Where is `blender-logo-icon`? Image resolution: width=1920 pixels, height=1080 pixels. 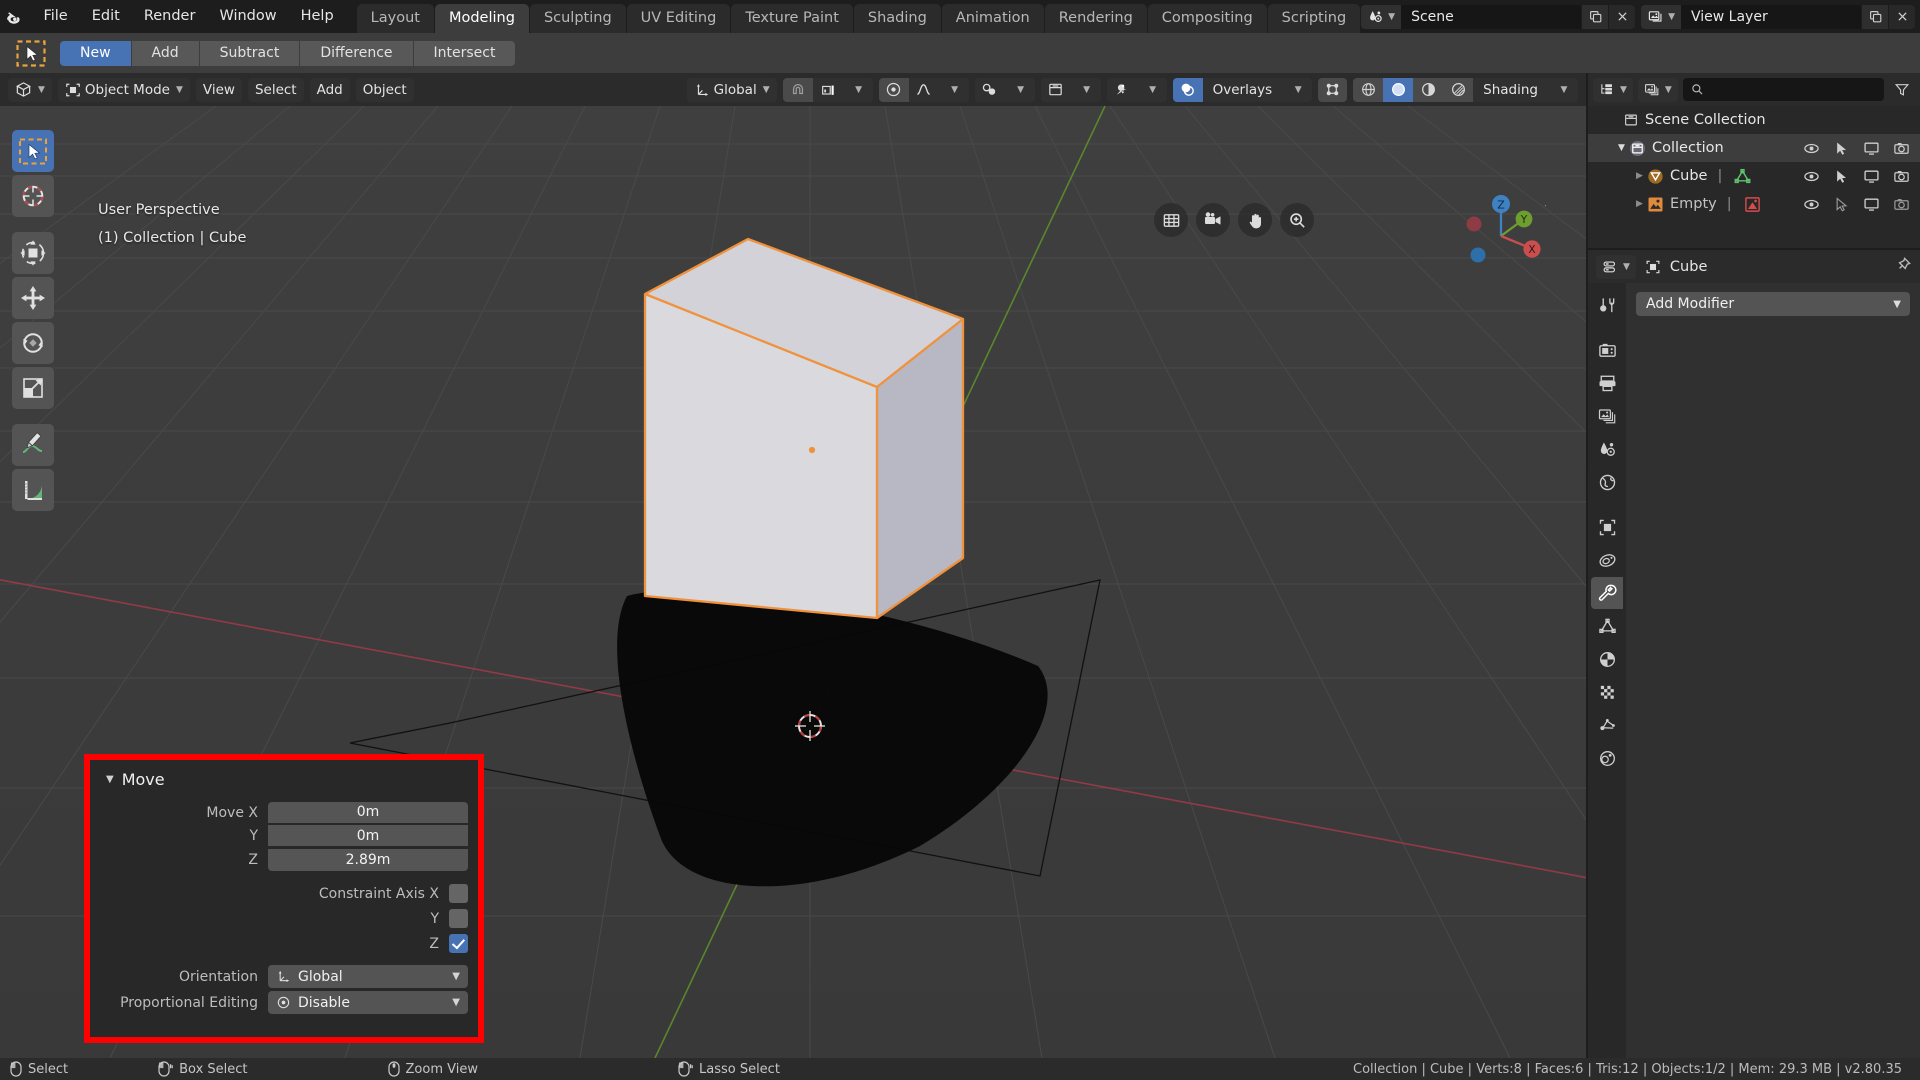 blender-logo-icon is located at coordinates (15, 16).